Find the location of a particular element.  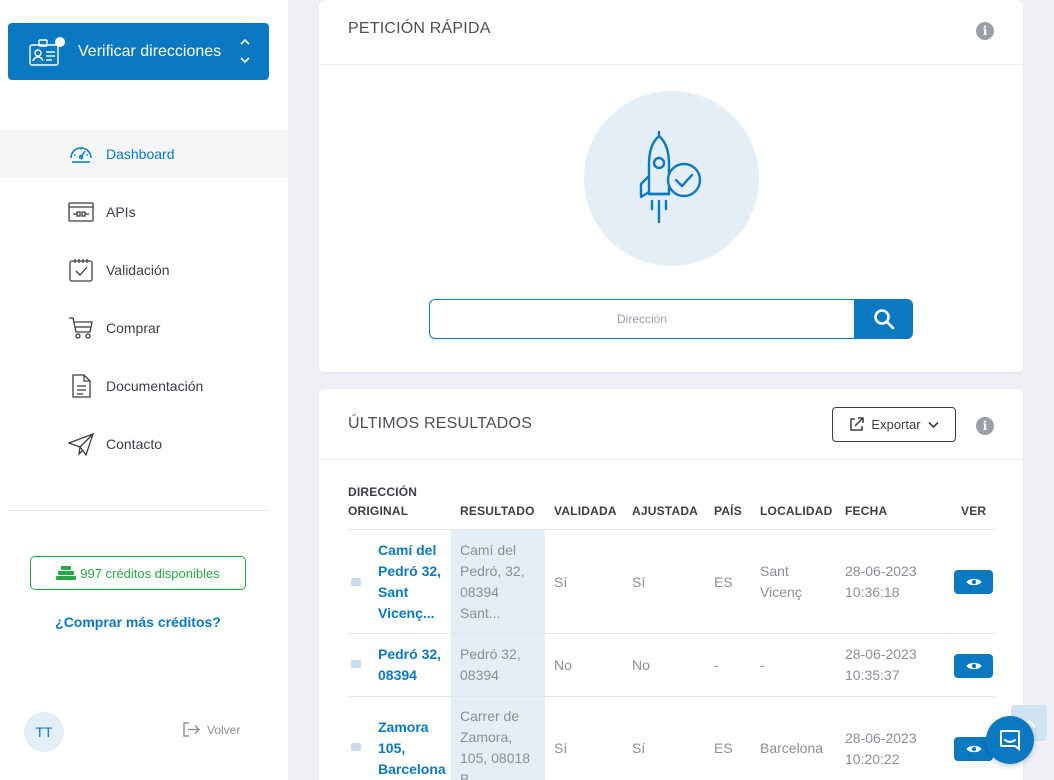

paper-plane-icon is located at coordinates (81, 444).